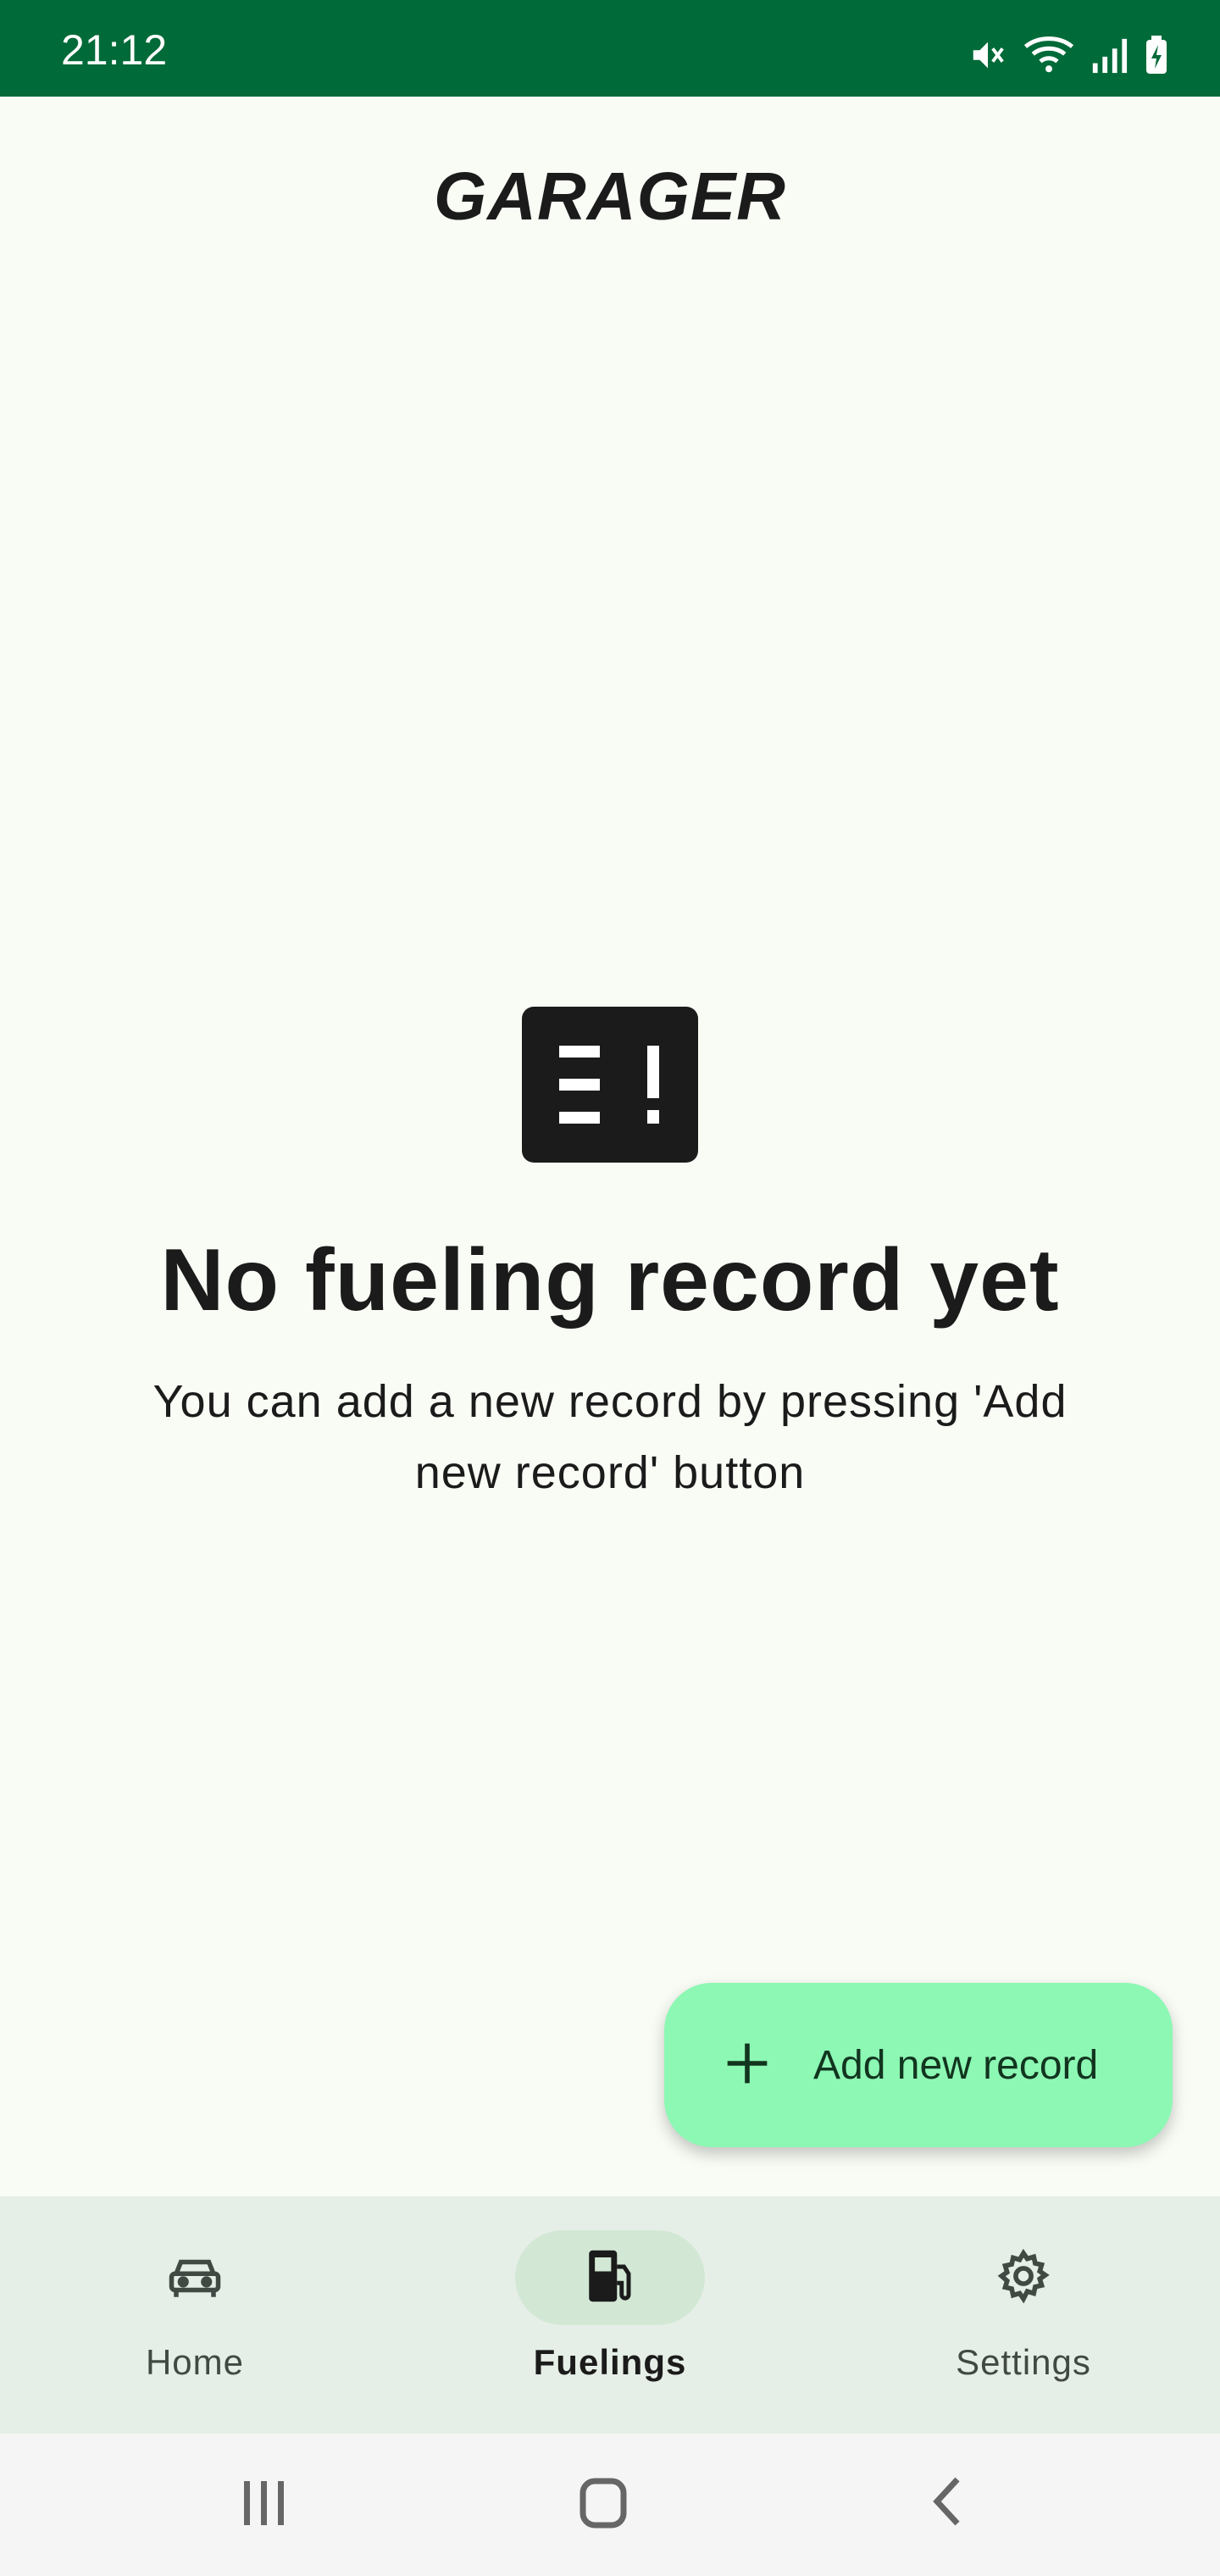 This screenshot has height=2576, width=1220. What do you see at coordinates (610, 196) in the screenshot?
I see `app-title: GARAGER` at bounding box center [610, 196].